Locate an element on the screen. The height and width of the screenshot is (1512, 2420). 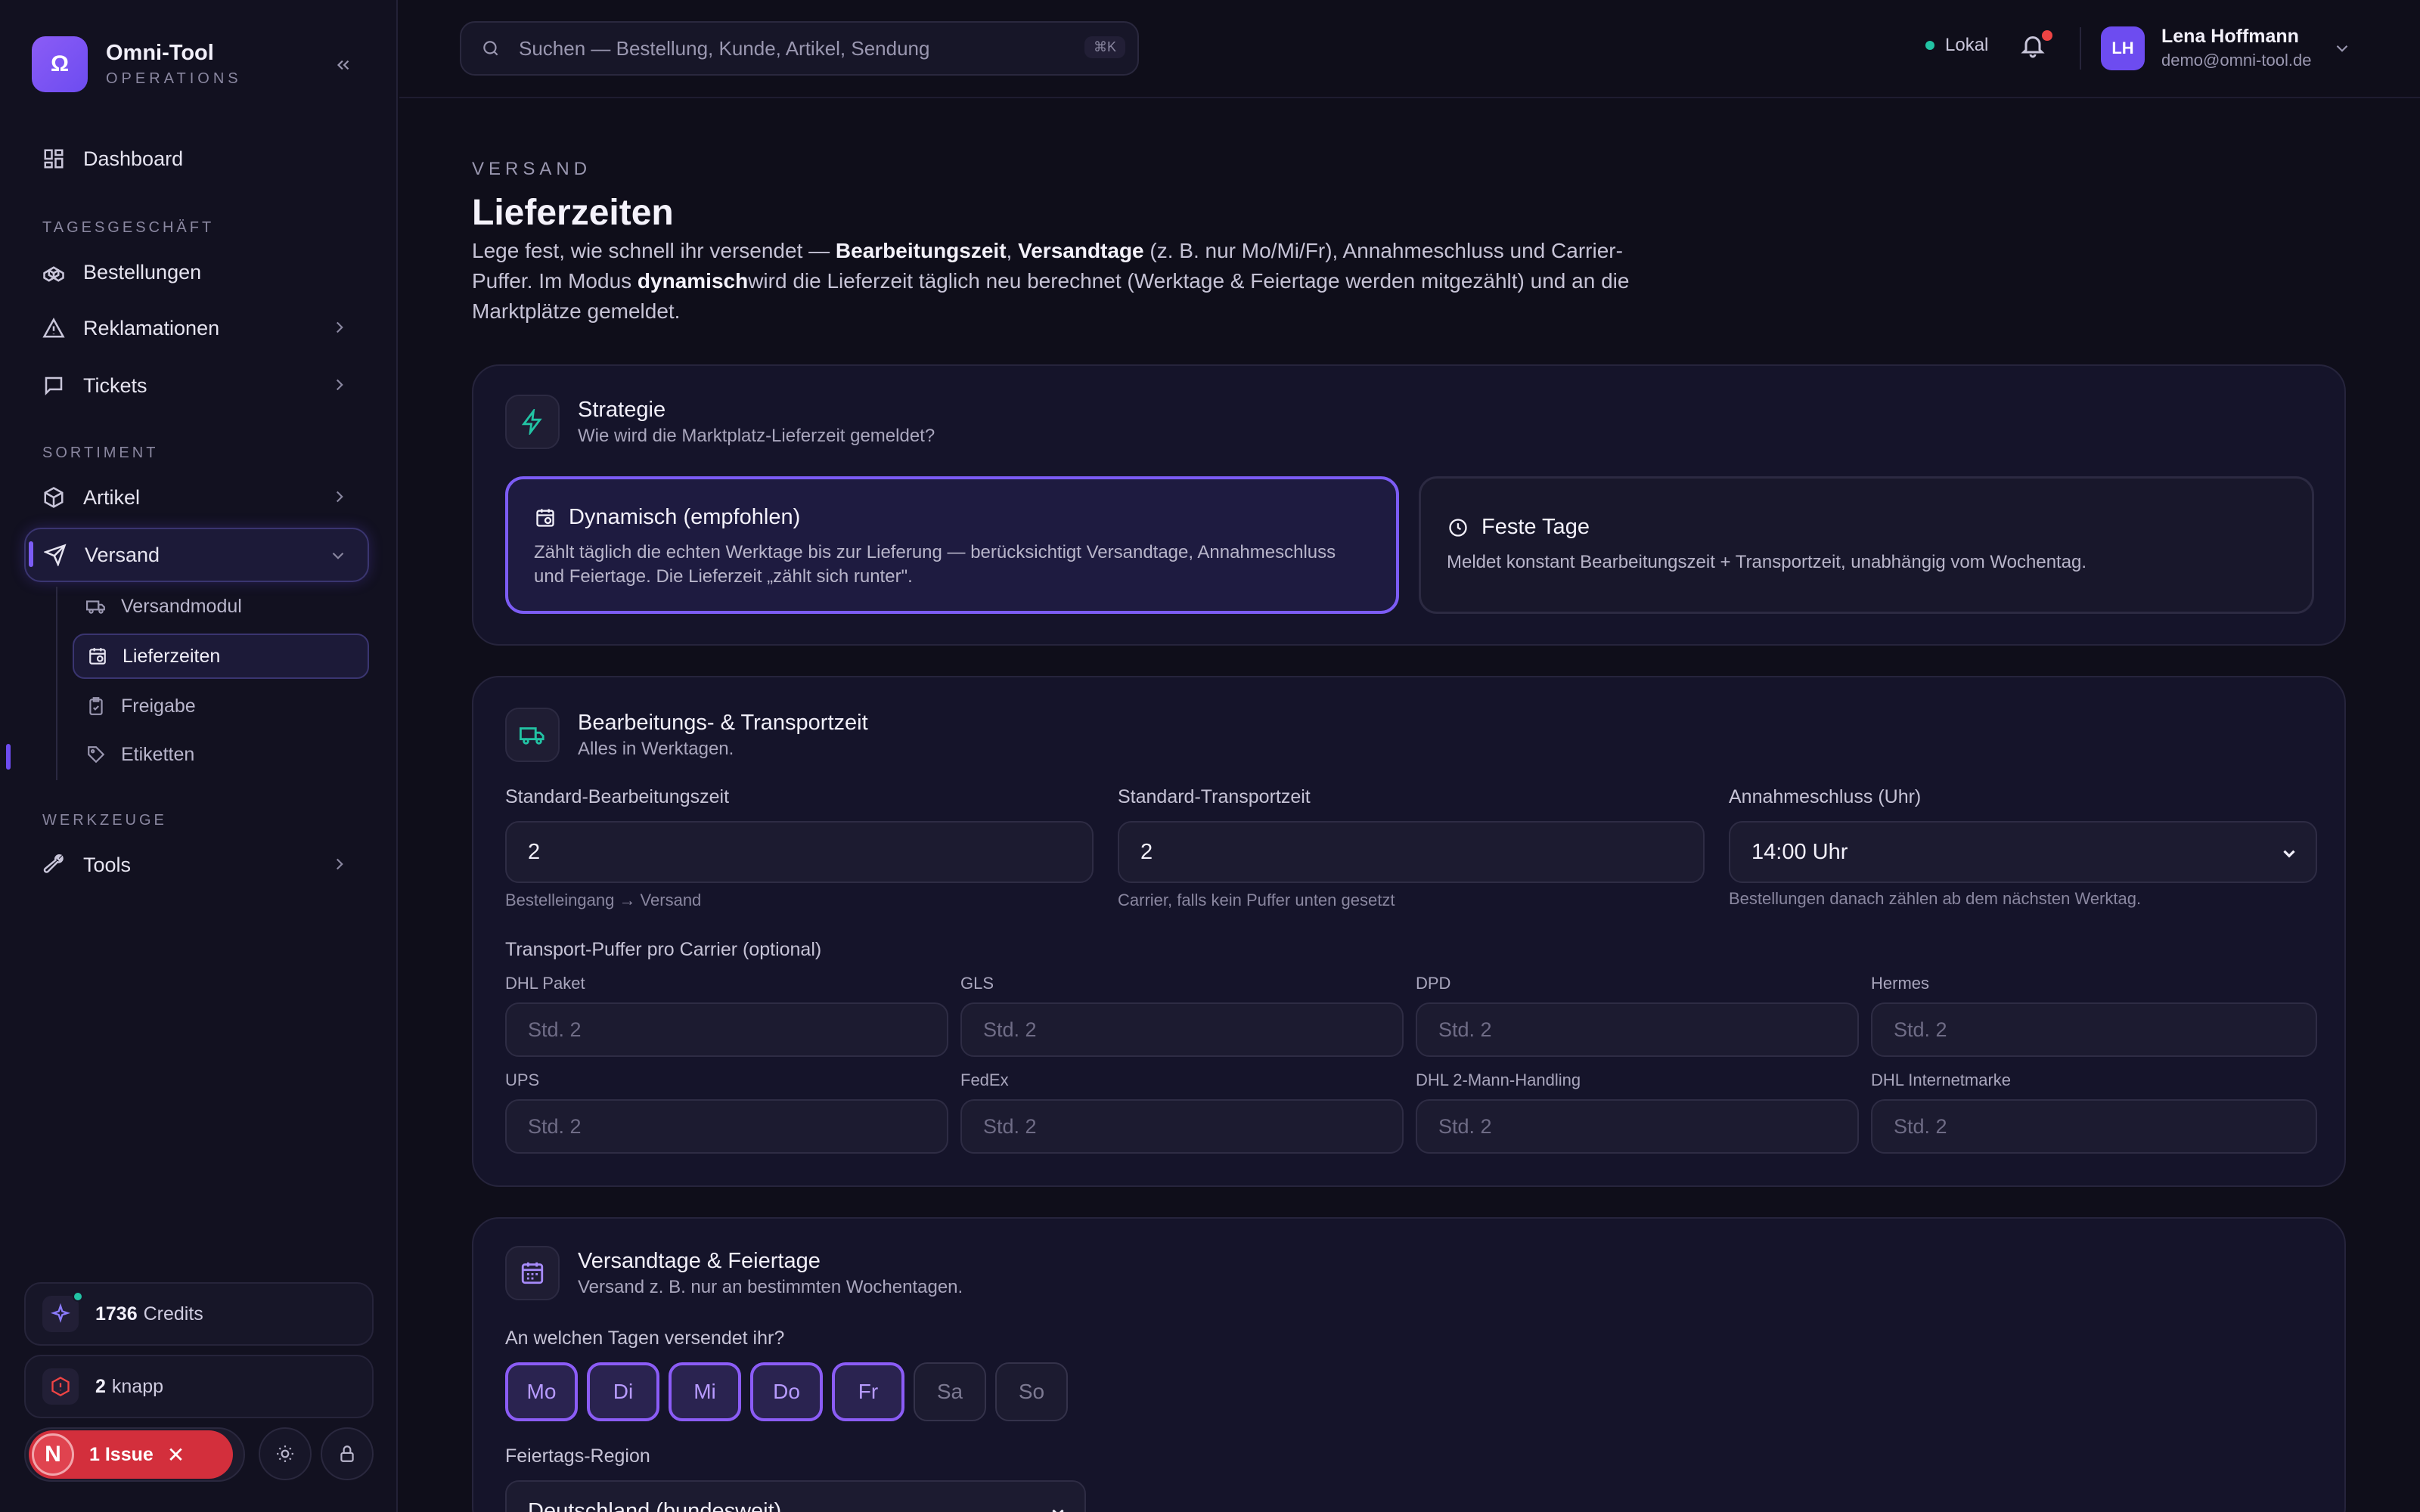
sidebar-item-artikel: Artikel is located at coordinates (196, 497).